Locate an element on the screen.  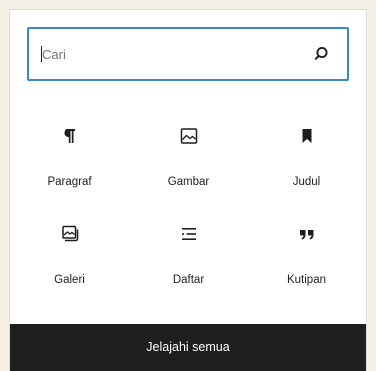
image-icon is located at coordinates (188, 136).